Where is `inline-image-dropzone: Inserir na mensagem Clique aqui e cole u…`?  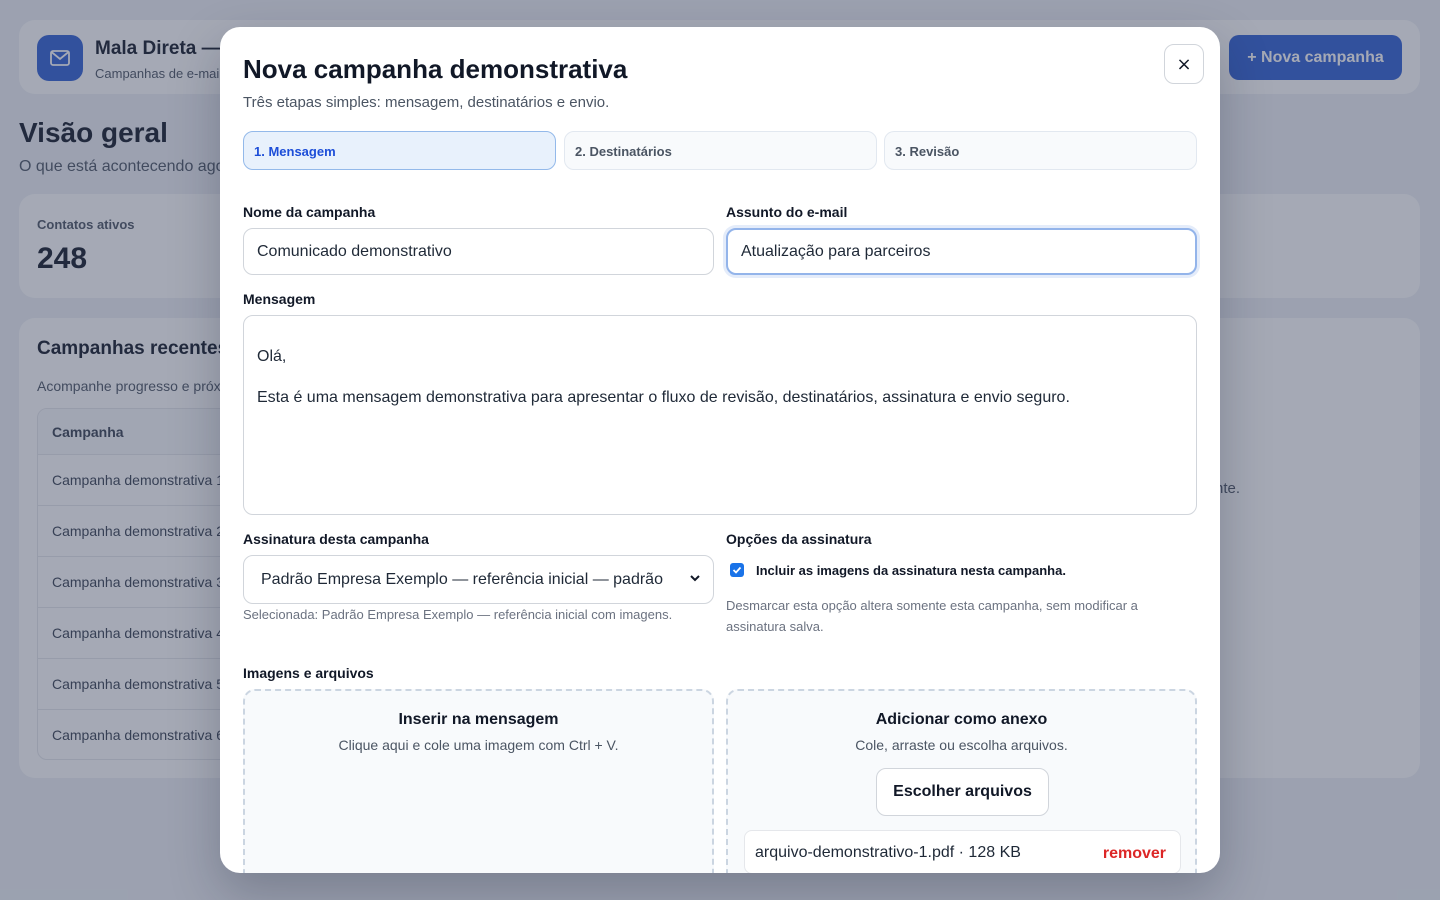
inline-image-dropzone: Inserir na mensagem Clique aqui e cole u… is located at coordinates (478, 781).